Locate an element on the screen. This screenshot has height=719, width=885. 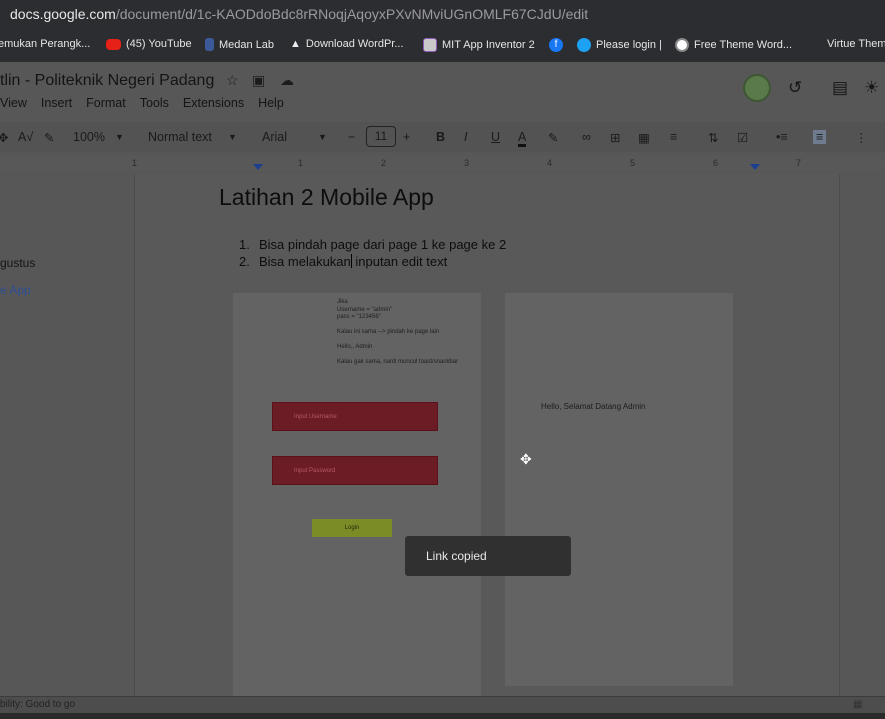
left-indent-marker is located at coordinates (258, 167).